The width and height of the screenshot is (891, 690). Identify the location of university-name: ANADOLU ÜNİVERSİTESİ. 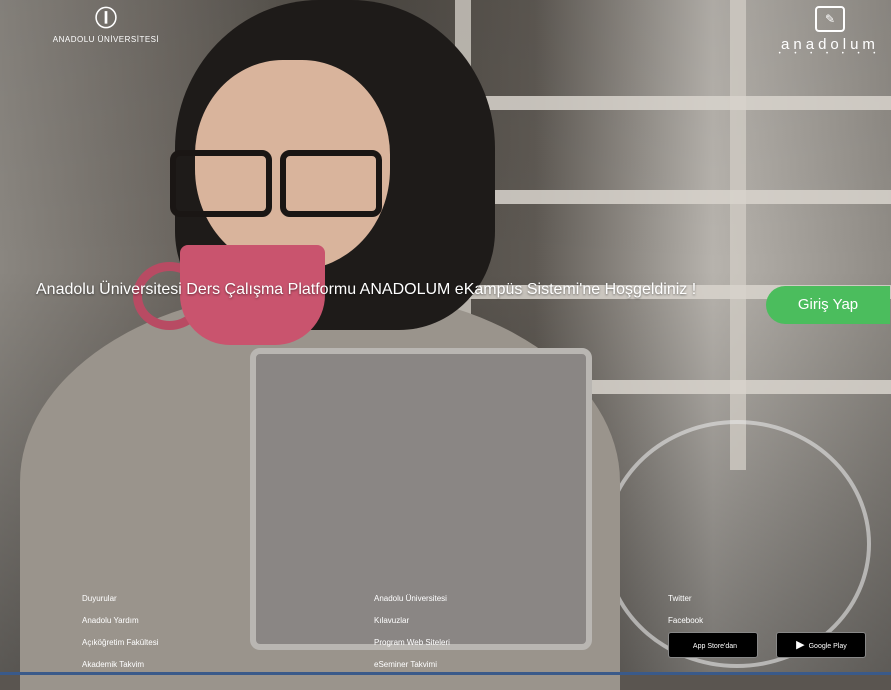
(106, 39).